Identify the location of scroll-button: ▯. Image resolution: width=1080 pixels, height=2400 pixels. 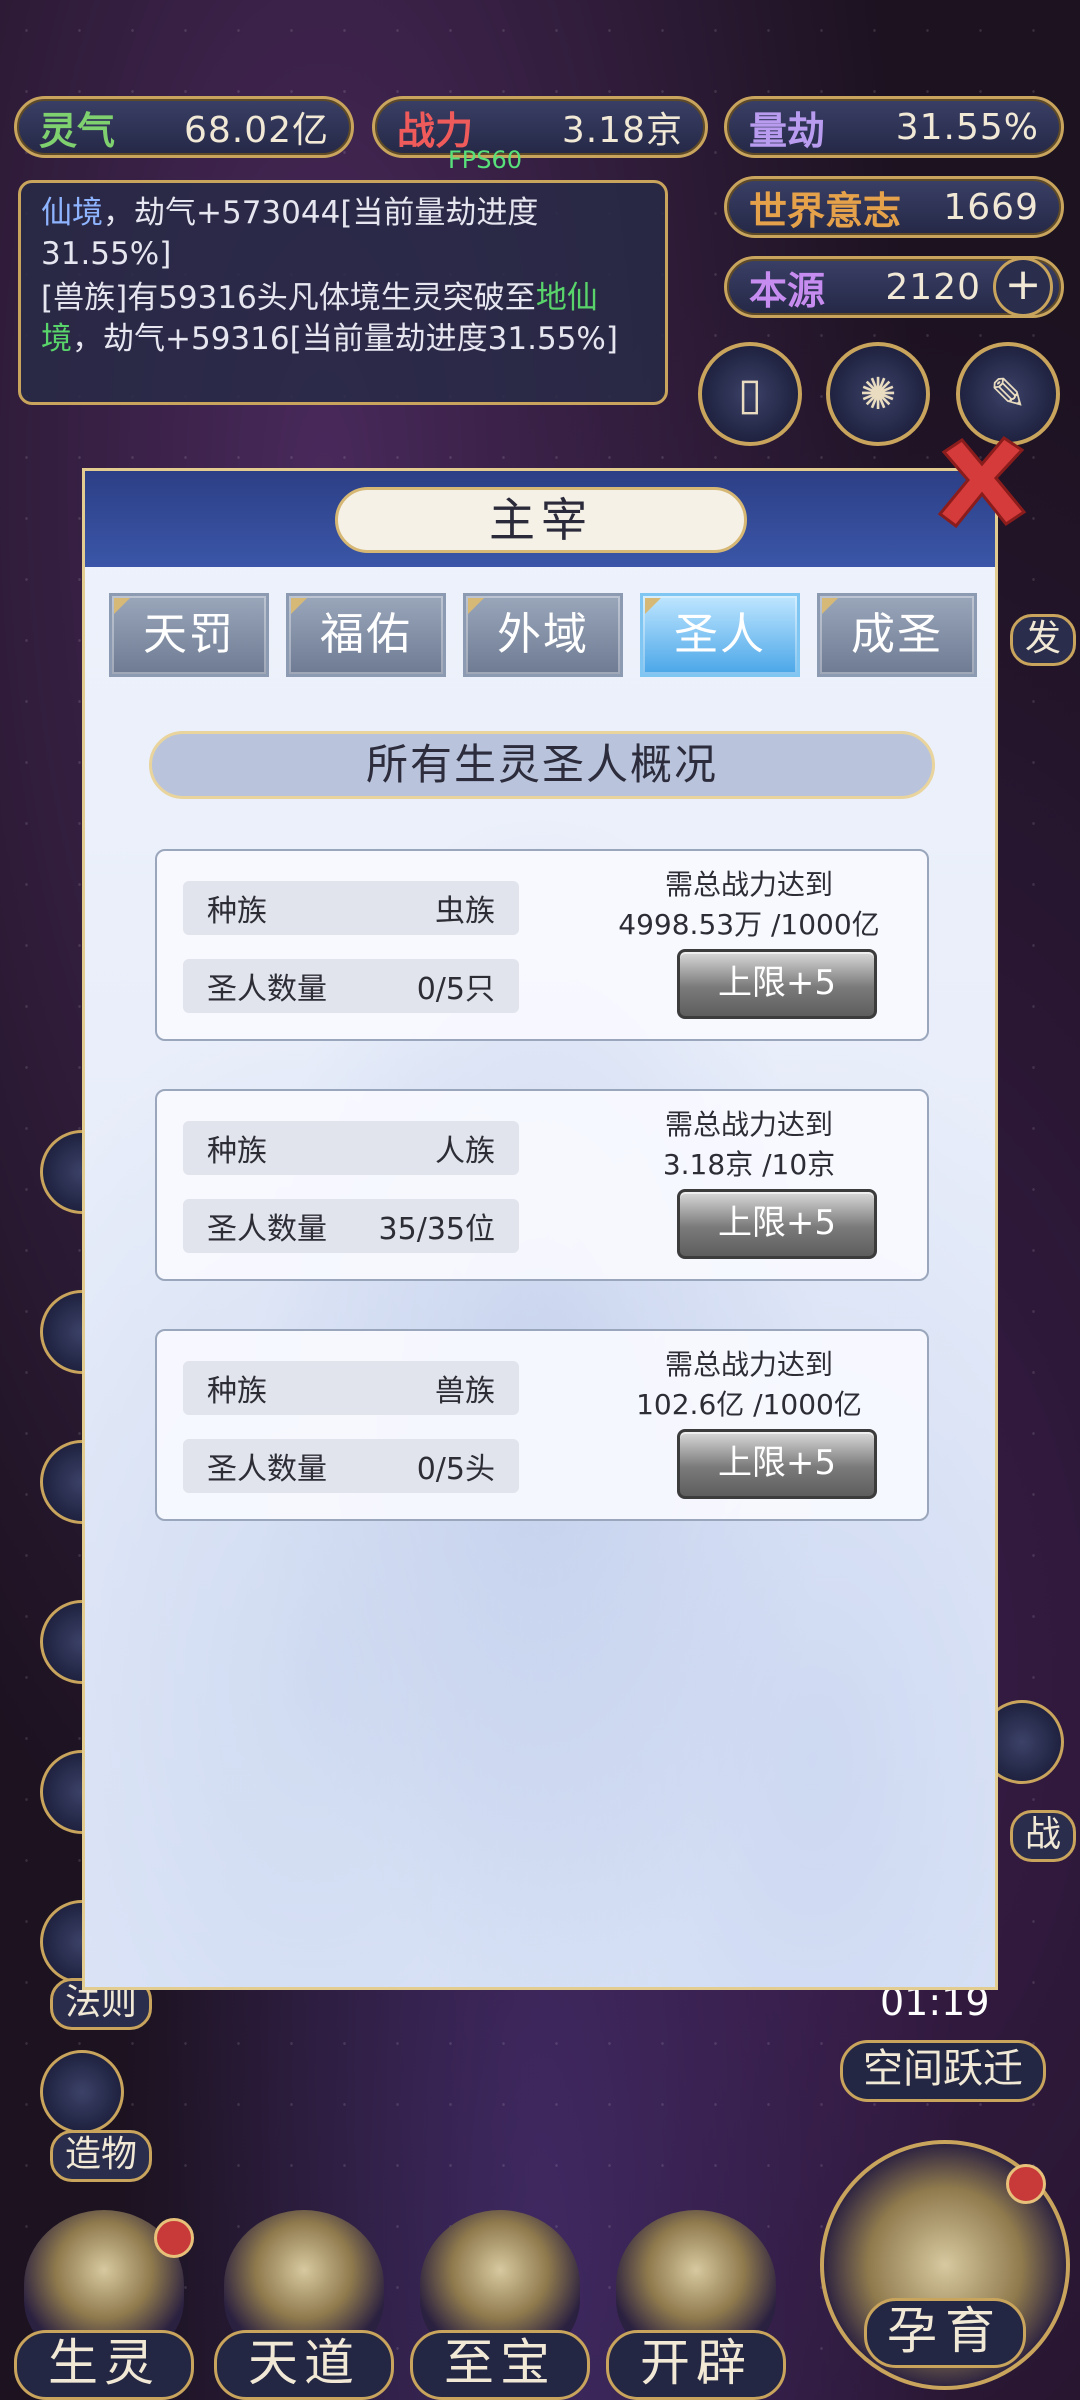
(750, 394).